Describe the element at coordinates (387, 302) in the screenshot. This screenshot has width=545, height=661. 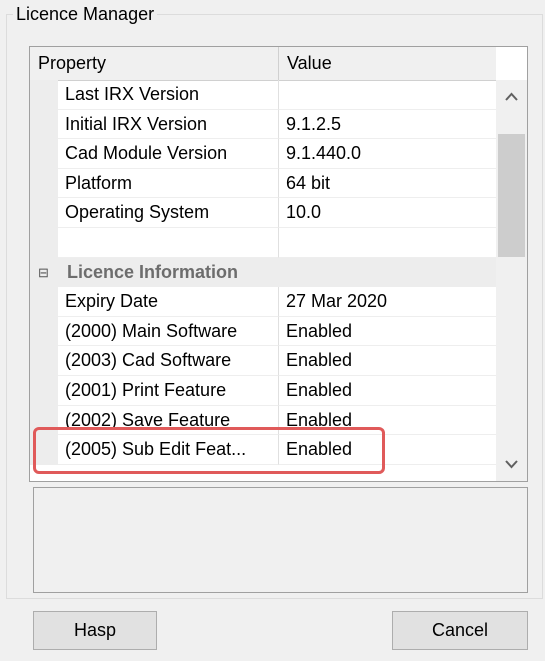
I see `value-cell: 27 Mar 2020` at that location.